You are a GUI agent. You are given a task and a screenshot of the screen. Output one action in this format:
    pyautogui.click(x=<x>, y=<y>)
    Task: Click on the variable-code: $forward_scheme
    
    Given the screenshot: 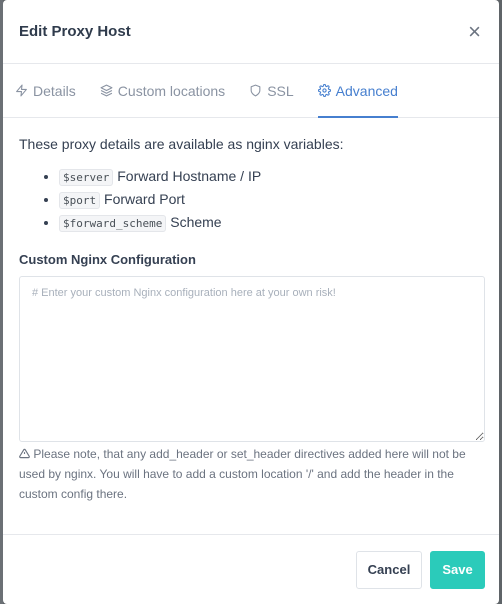 What is the action you would take?
    pyautogui.click(x=113, y=223)
    